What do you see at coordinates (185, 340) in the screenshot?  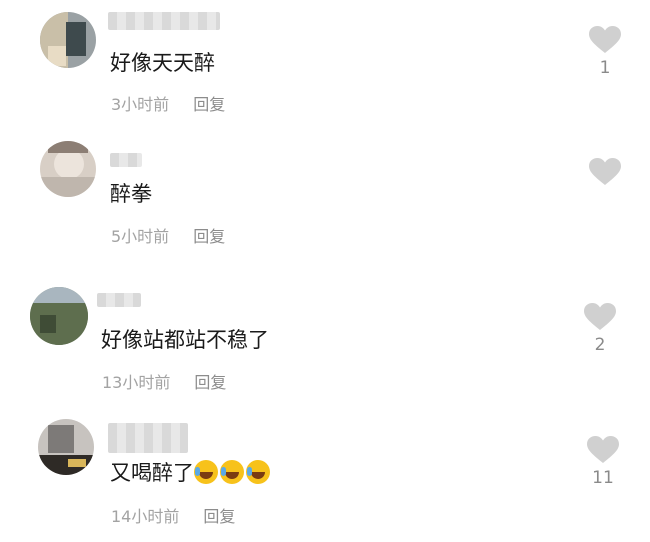 I see `comment-text: 好像站都站不稳了` at bounding box center [185, 340].